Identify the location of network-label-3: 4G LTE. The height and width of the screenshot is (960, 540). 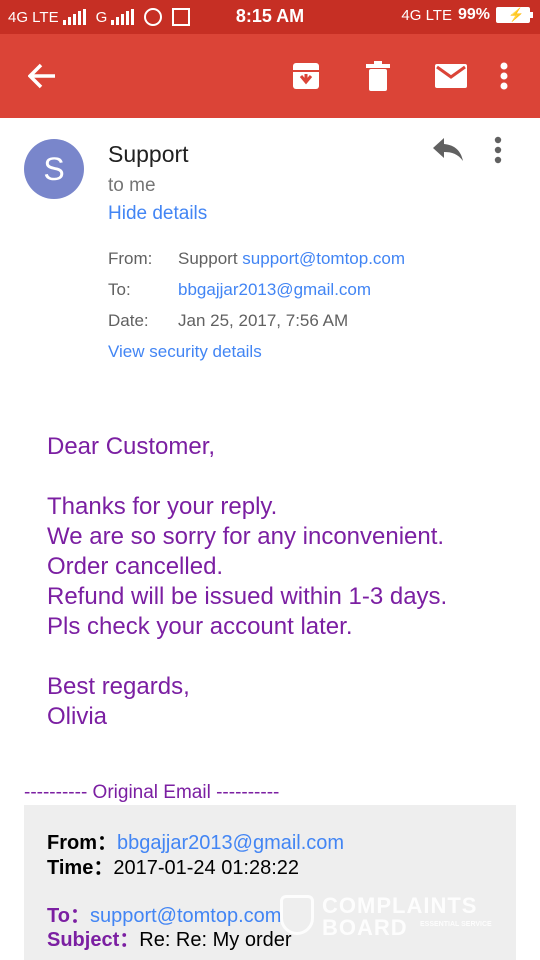
(426, 15).